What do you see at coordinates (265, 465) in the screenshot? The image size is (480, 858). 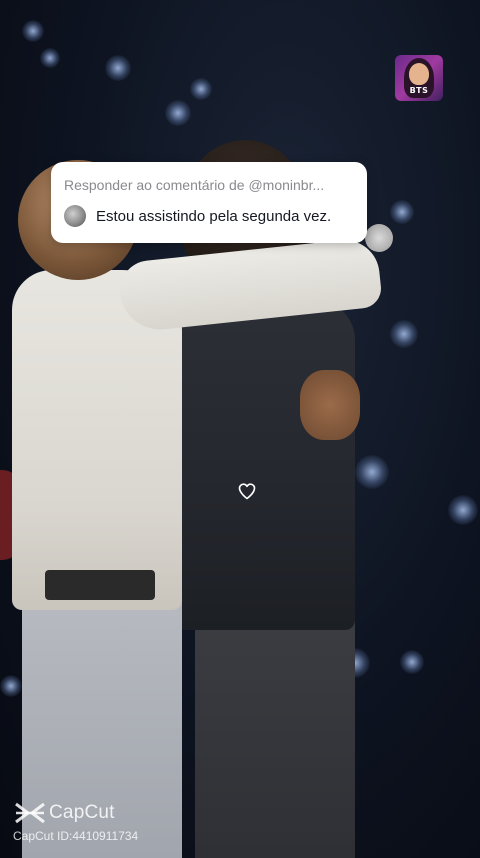 I see `right-figure-body` at bounding box center [265, 465].